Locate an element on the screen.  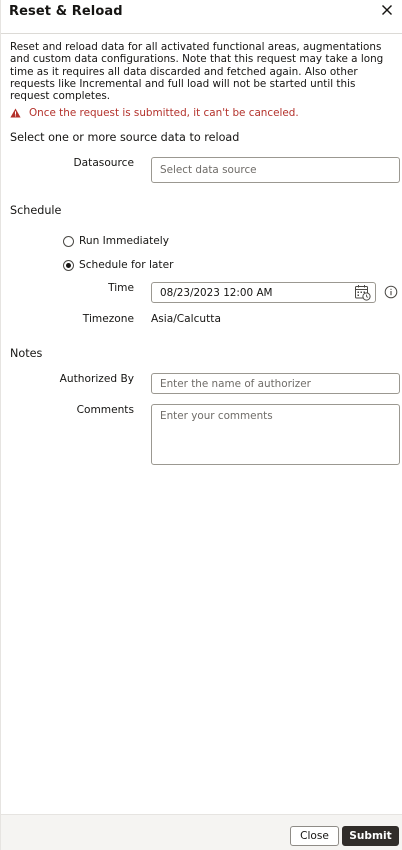
authorized-by-input: Enter the name of authorizer is located at coordinates (275, 383).